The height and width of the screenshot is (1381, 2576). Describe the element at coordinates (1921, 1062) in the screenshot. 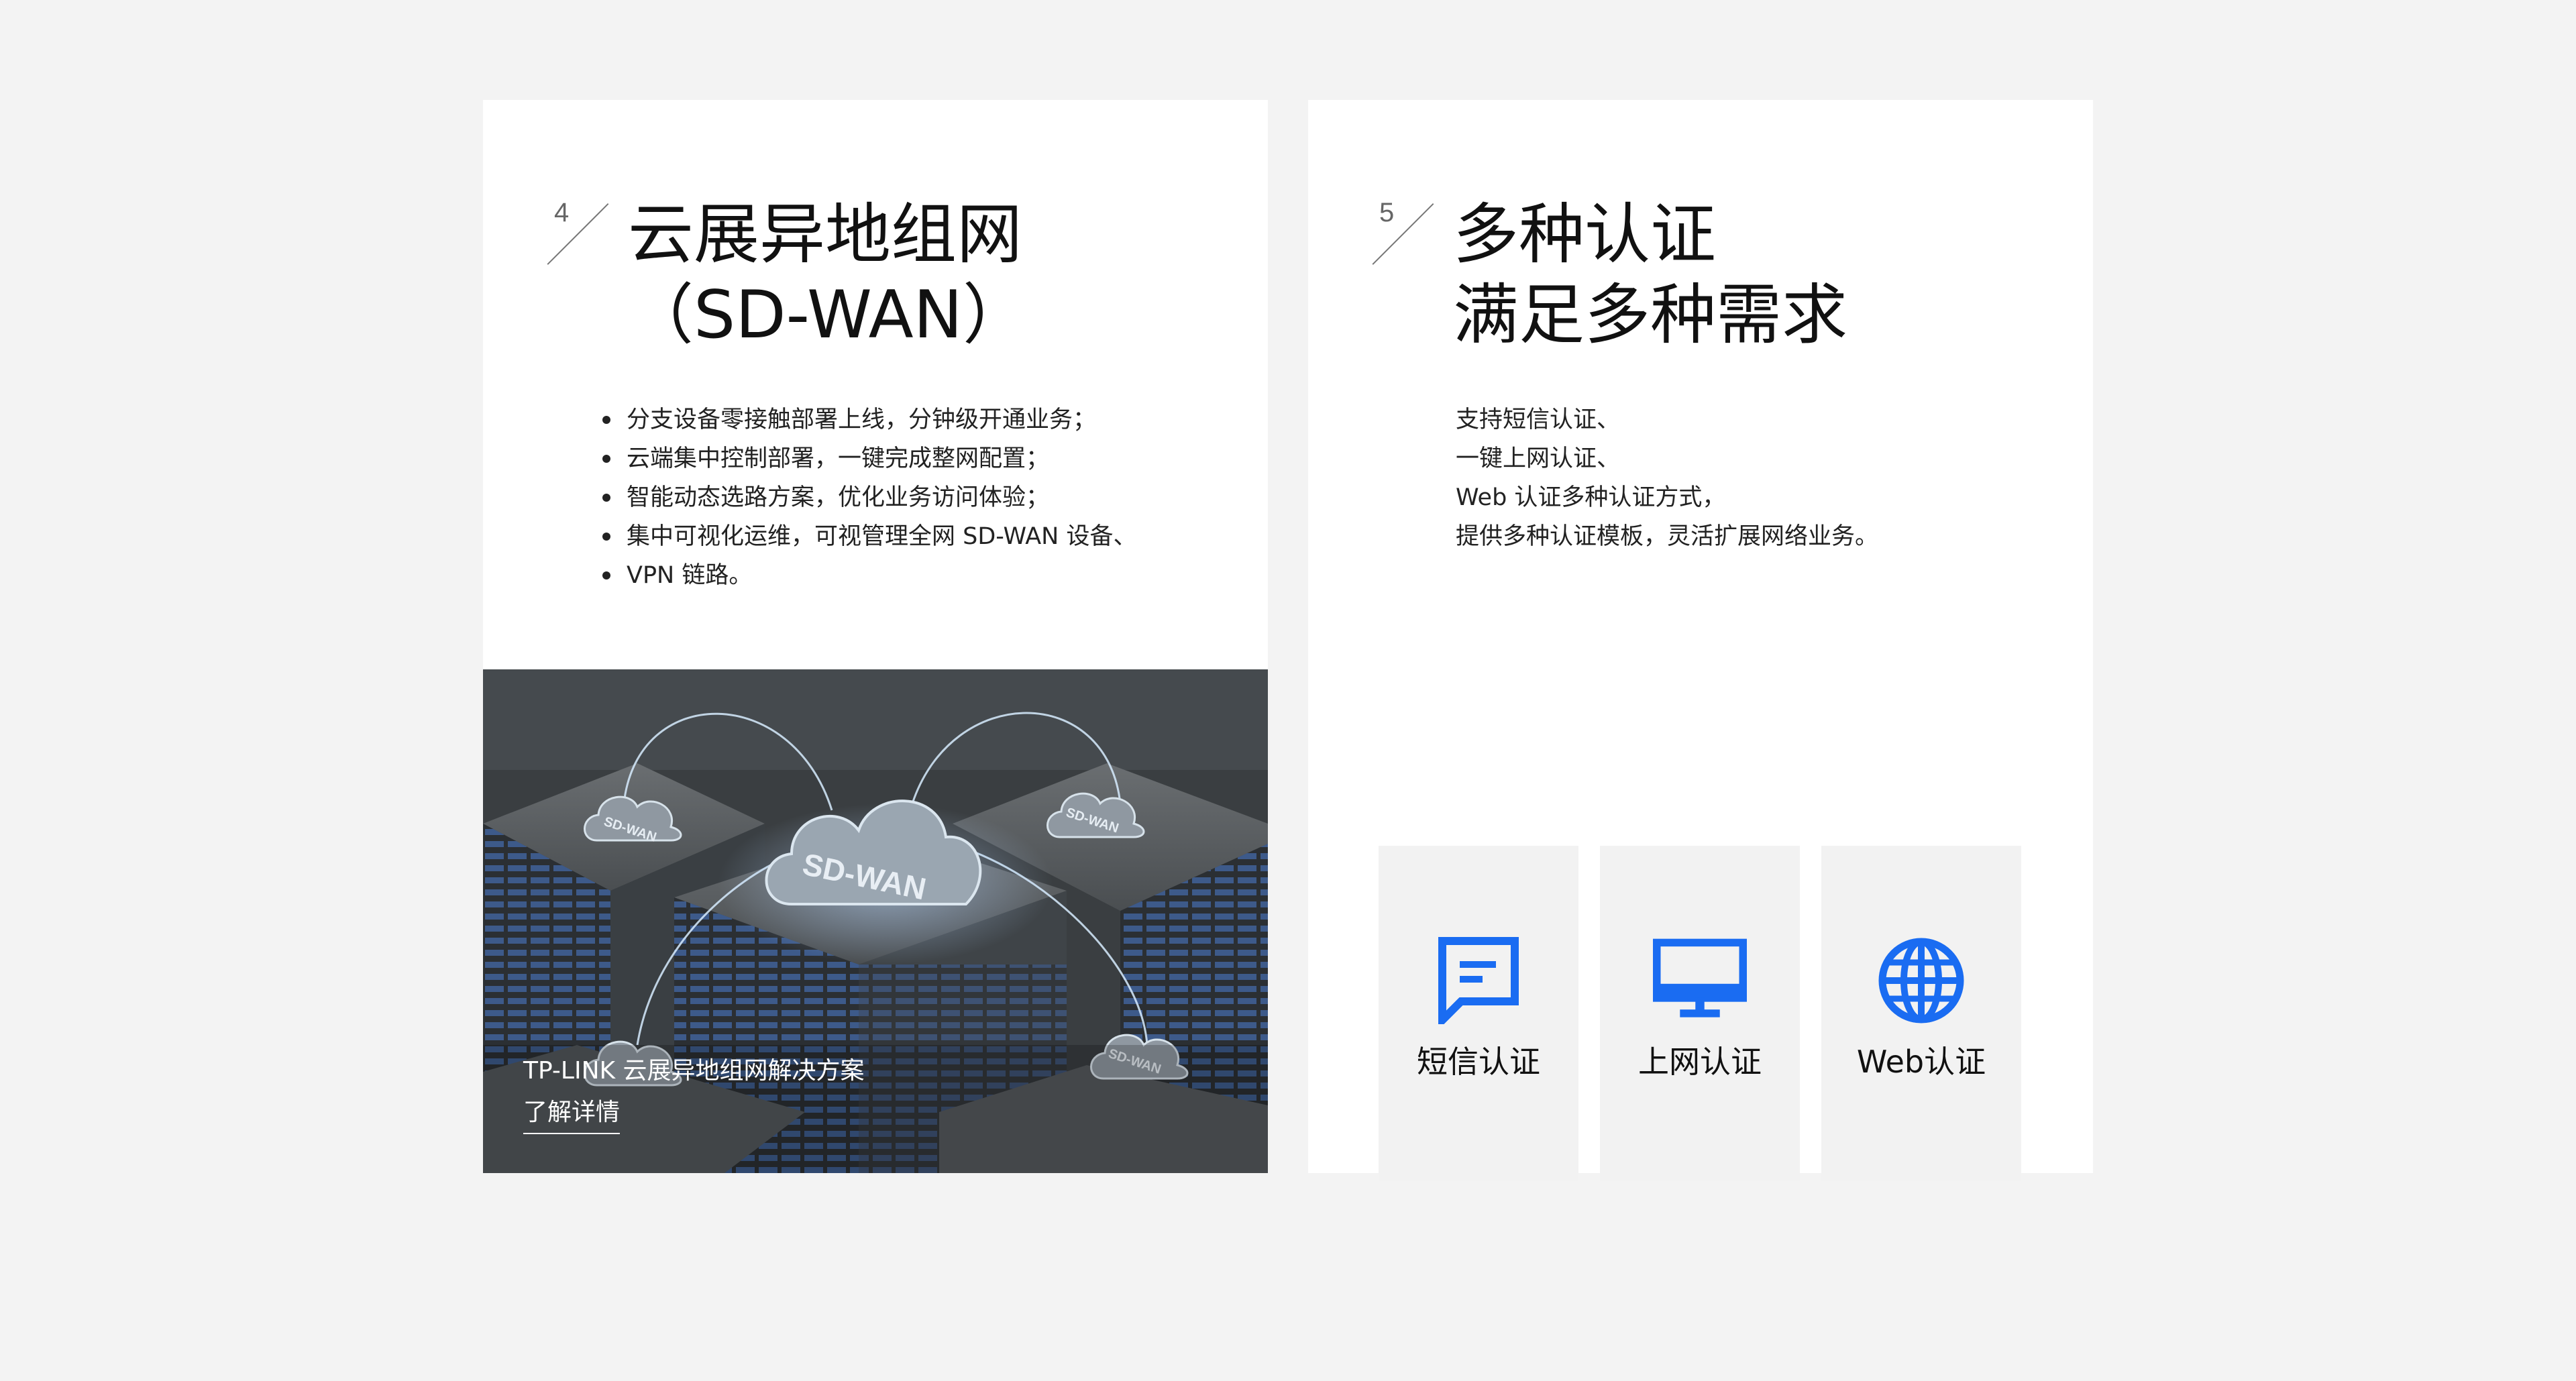

I see `tile-label: Web认证` at that location.